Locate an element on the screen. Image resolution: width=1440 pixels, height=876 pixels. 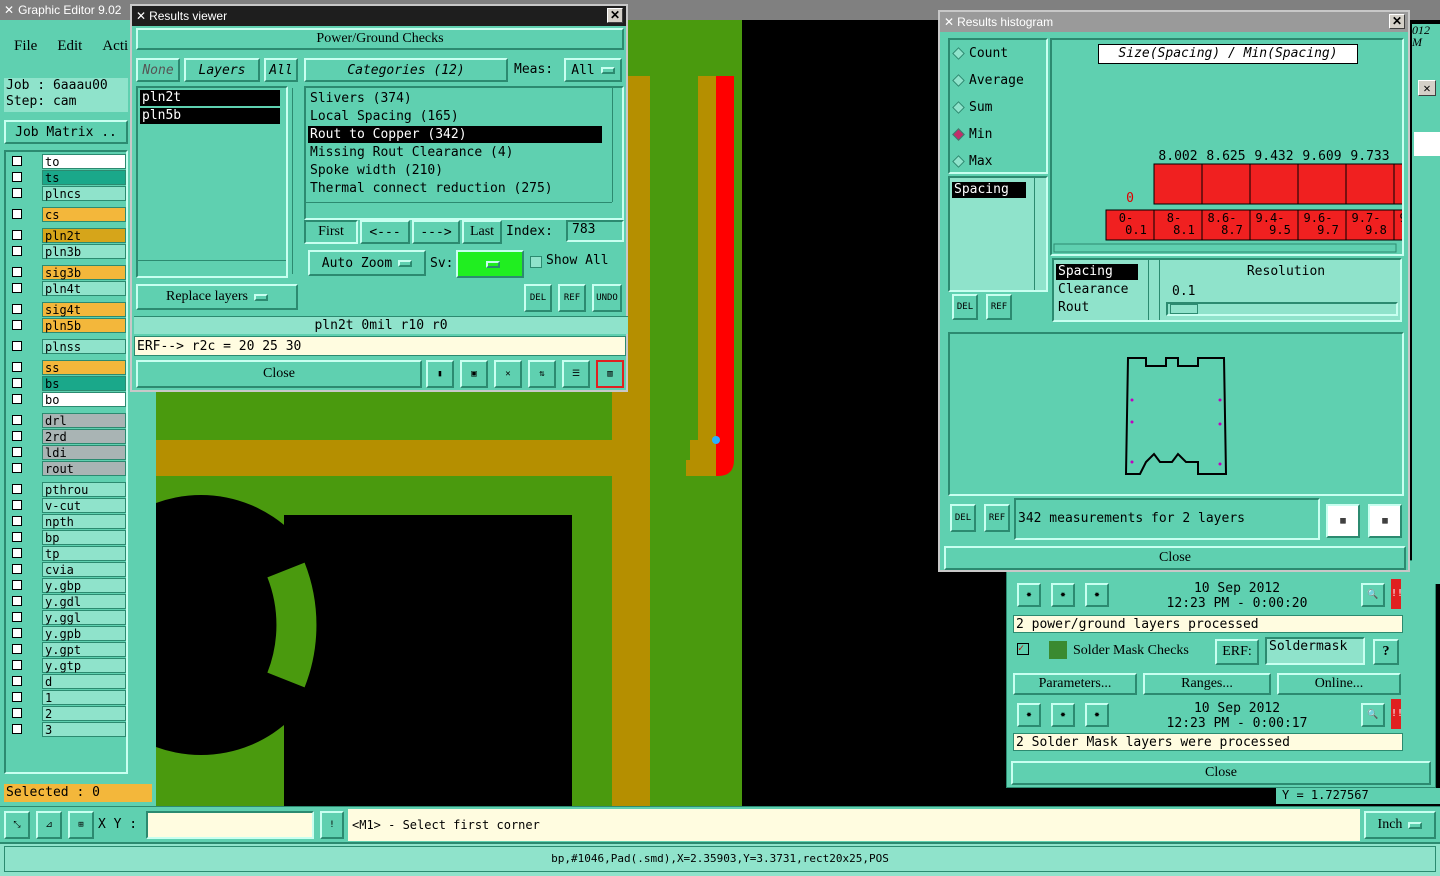
categories-button: Categories (12) is located at coordinates (406, 70).